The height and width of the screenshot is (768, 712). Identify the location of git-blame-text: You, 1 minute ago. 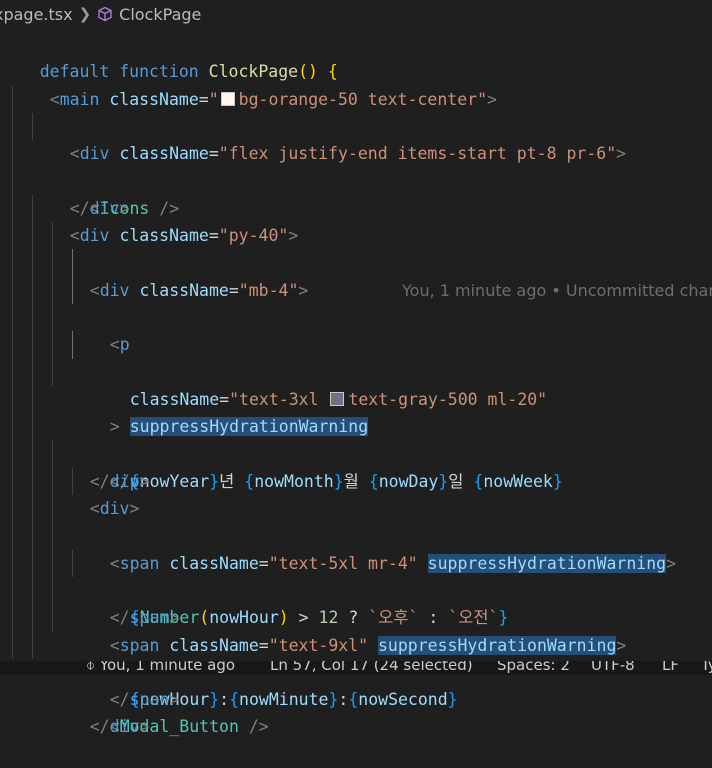
(167, 667).